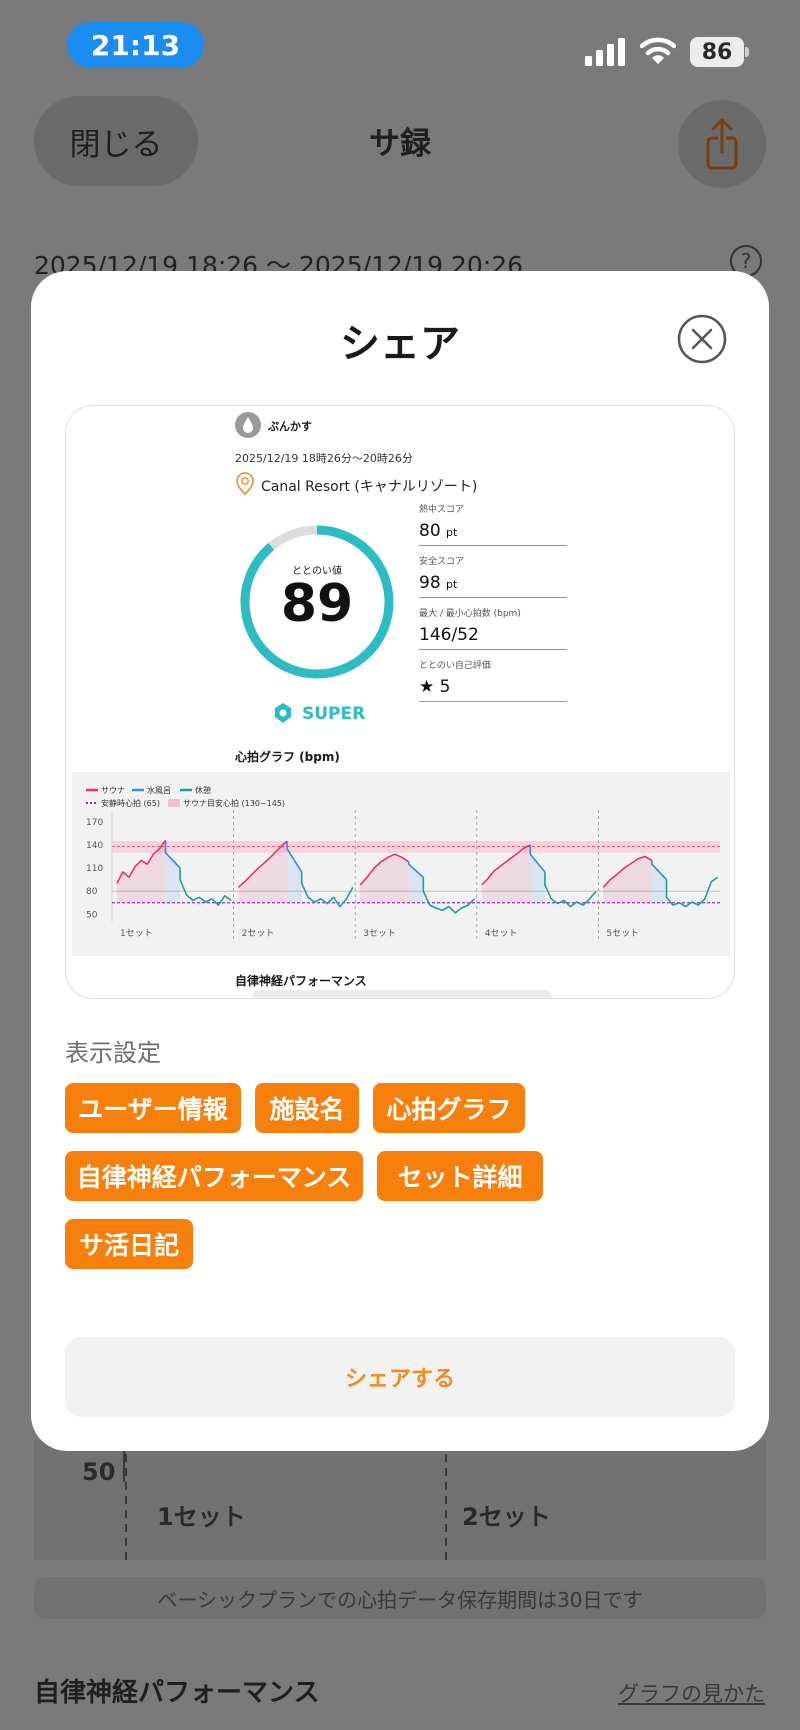 The image size is (800, 1730). What do you see at coordinates (493, 533) in the screenshot?
I see `metric-value: 80 pt` at bounding box center [493, 533].